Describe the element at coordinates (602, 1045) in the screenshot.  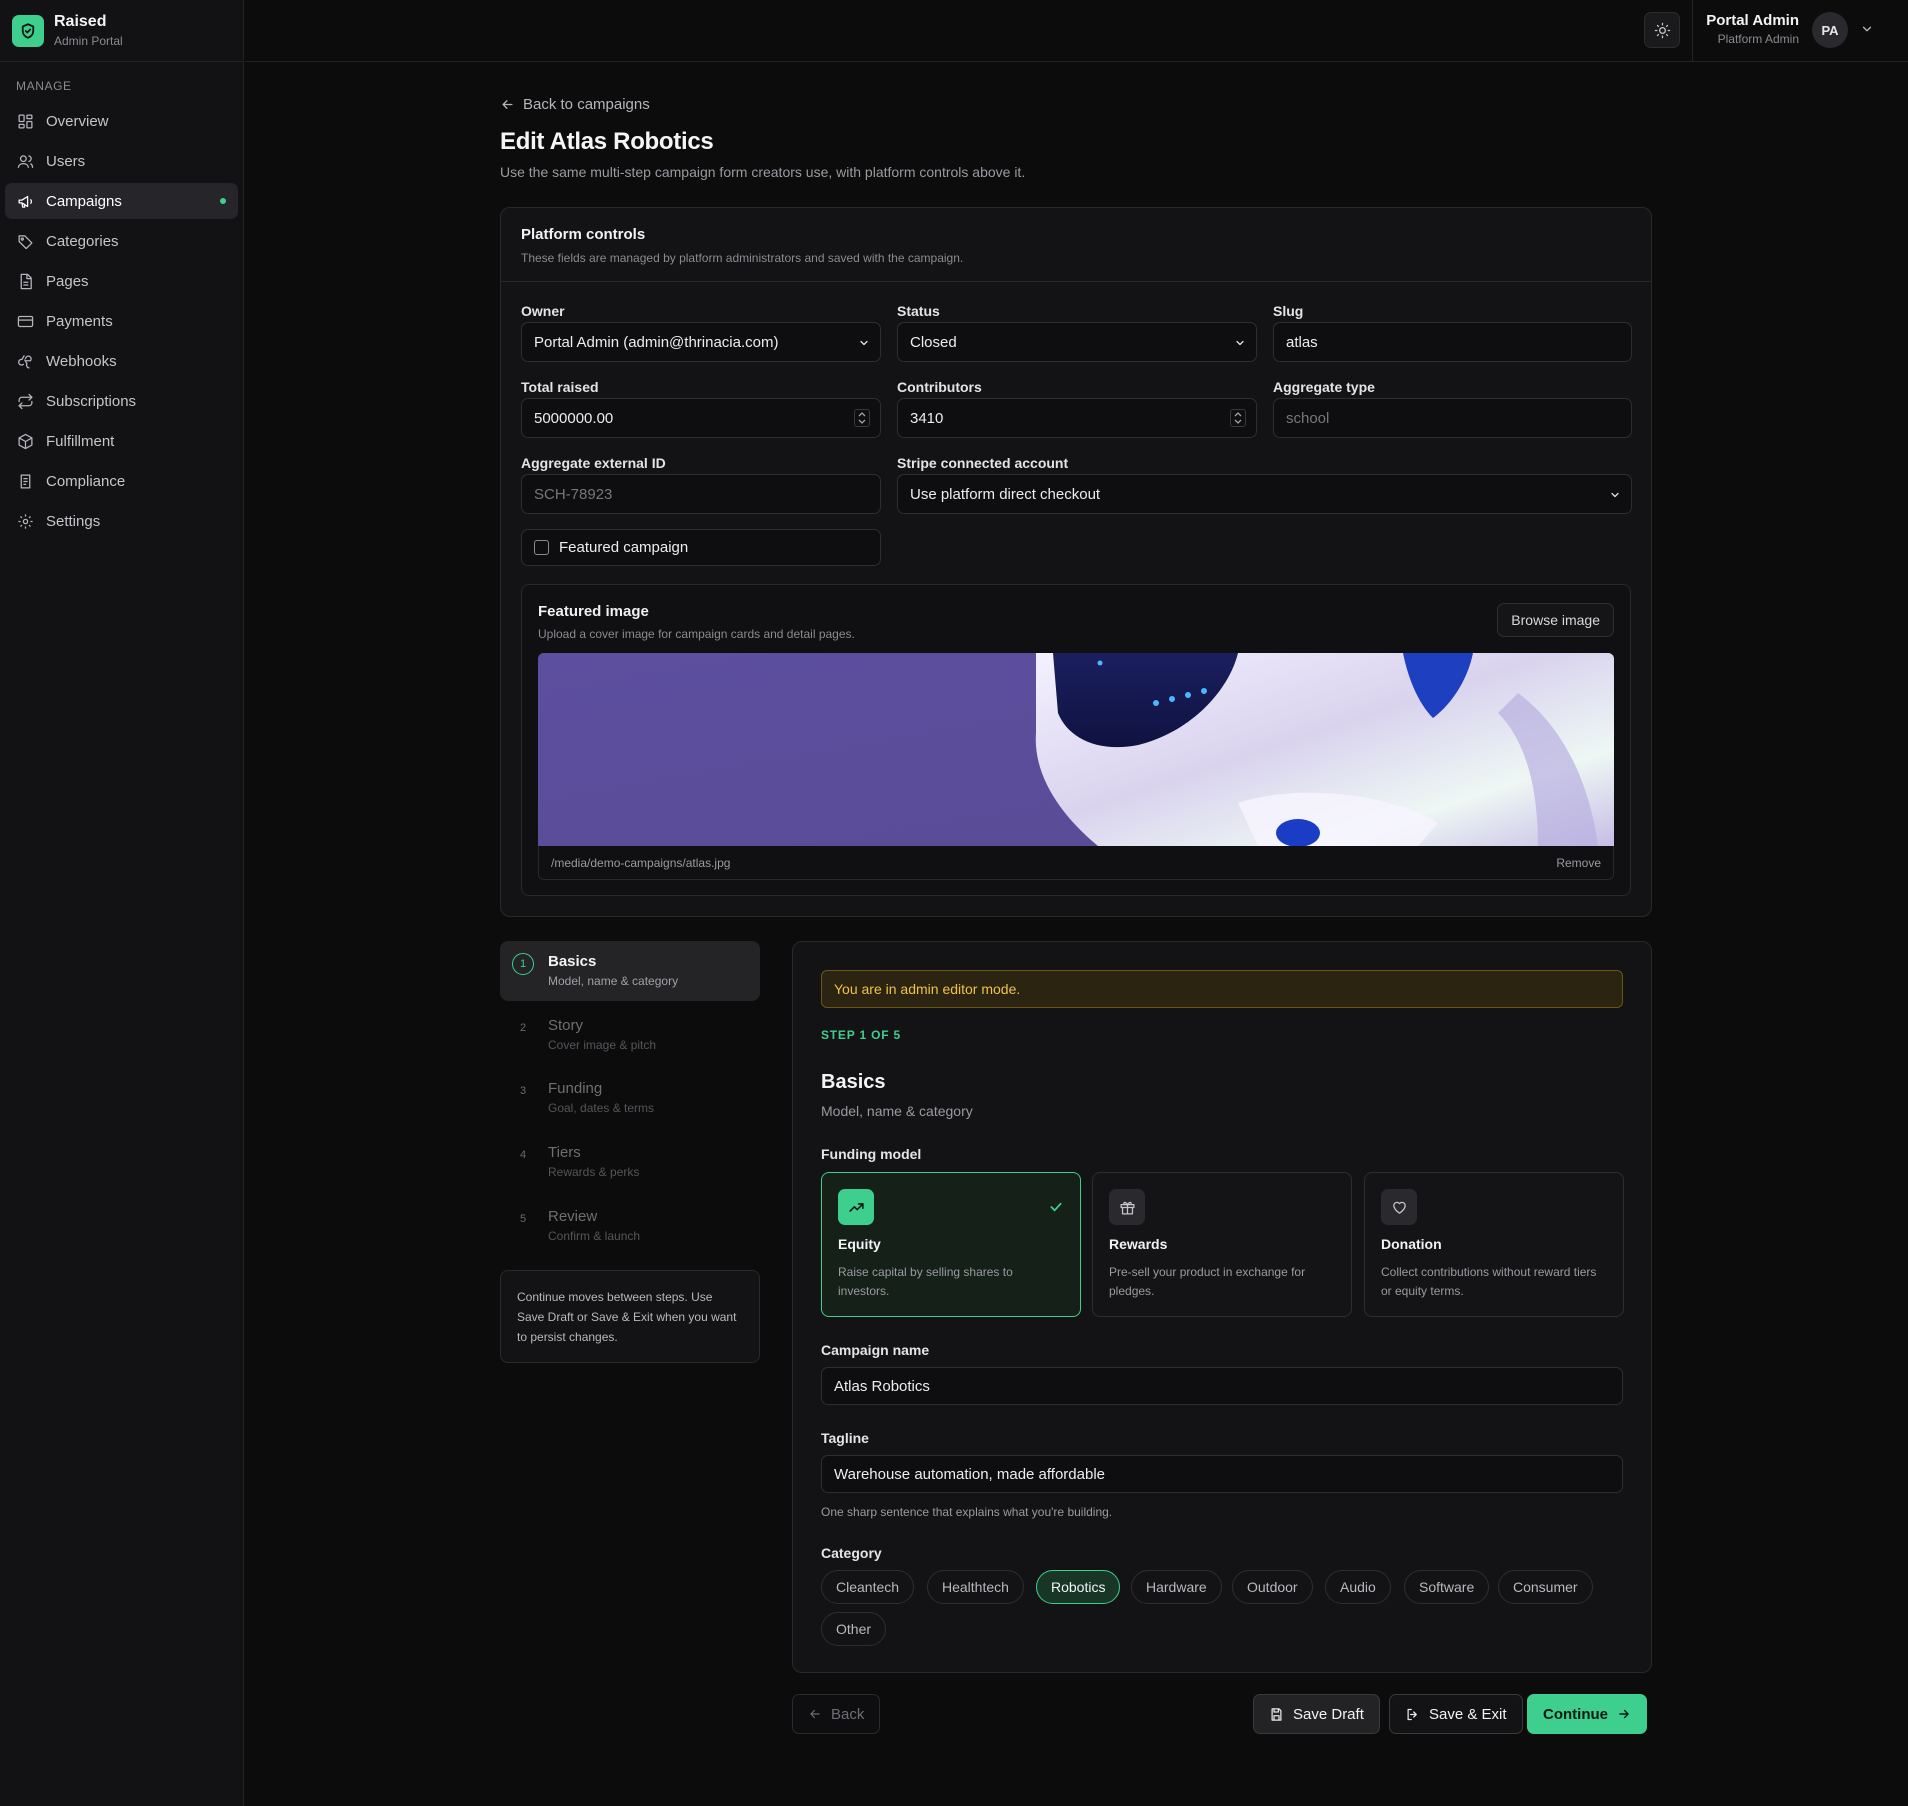
I see `step-description: Cover image & pitch` at that location.